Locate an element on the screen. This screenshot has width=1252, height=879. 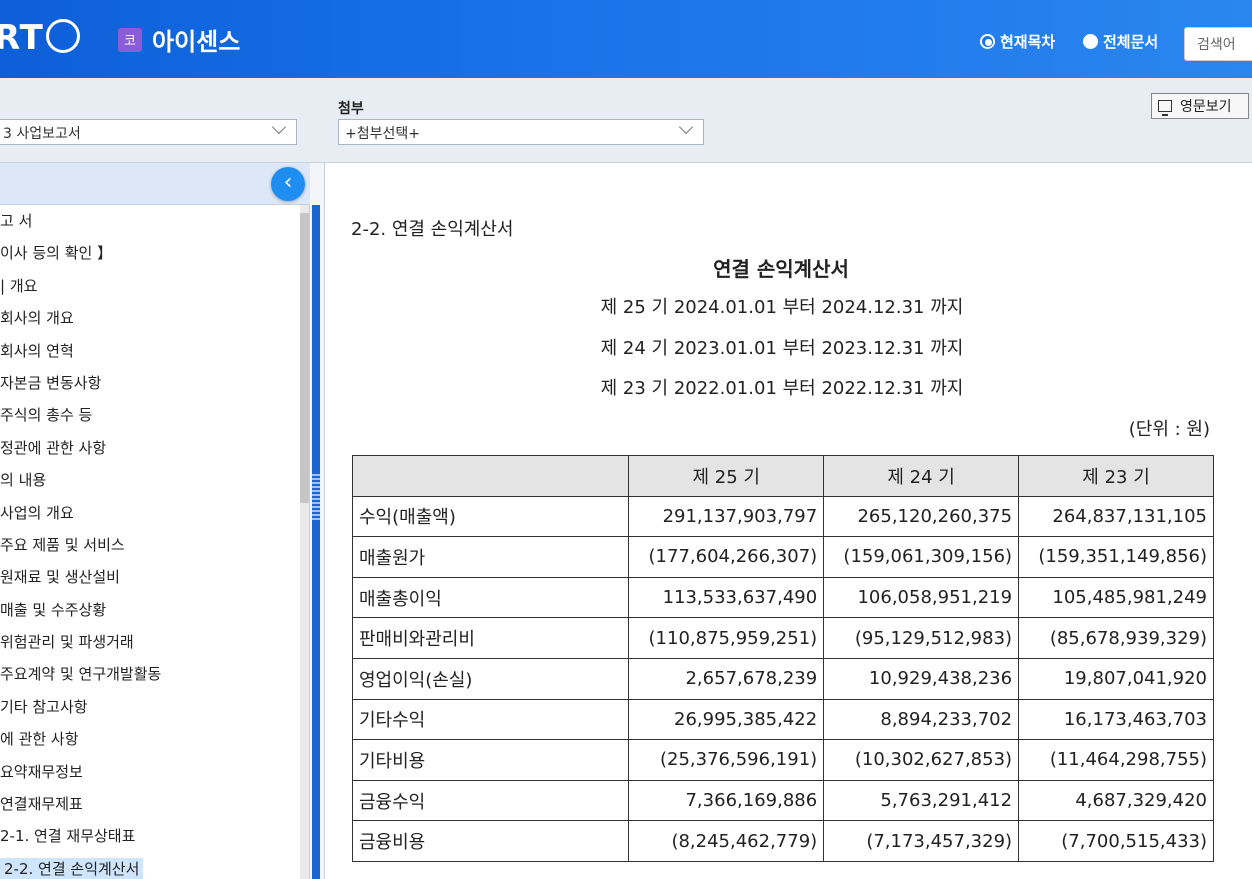
toc-item: 이사 등의 확인 】 is located at coordinates (150, 256).